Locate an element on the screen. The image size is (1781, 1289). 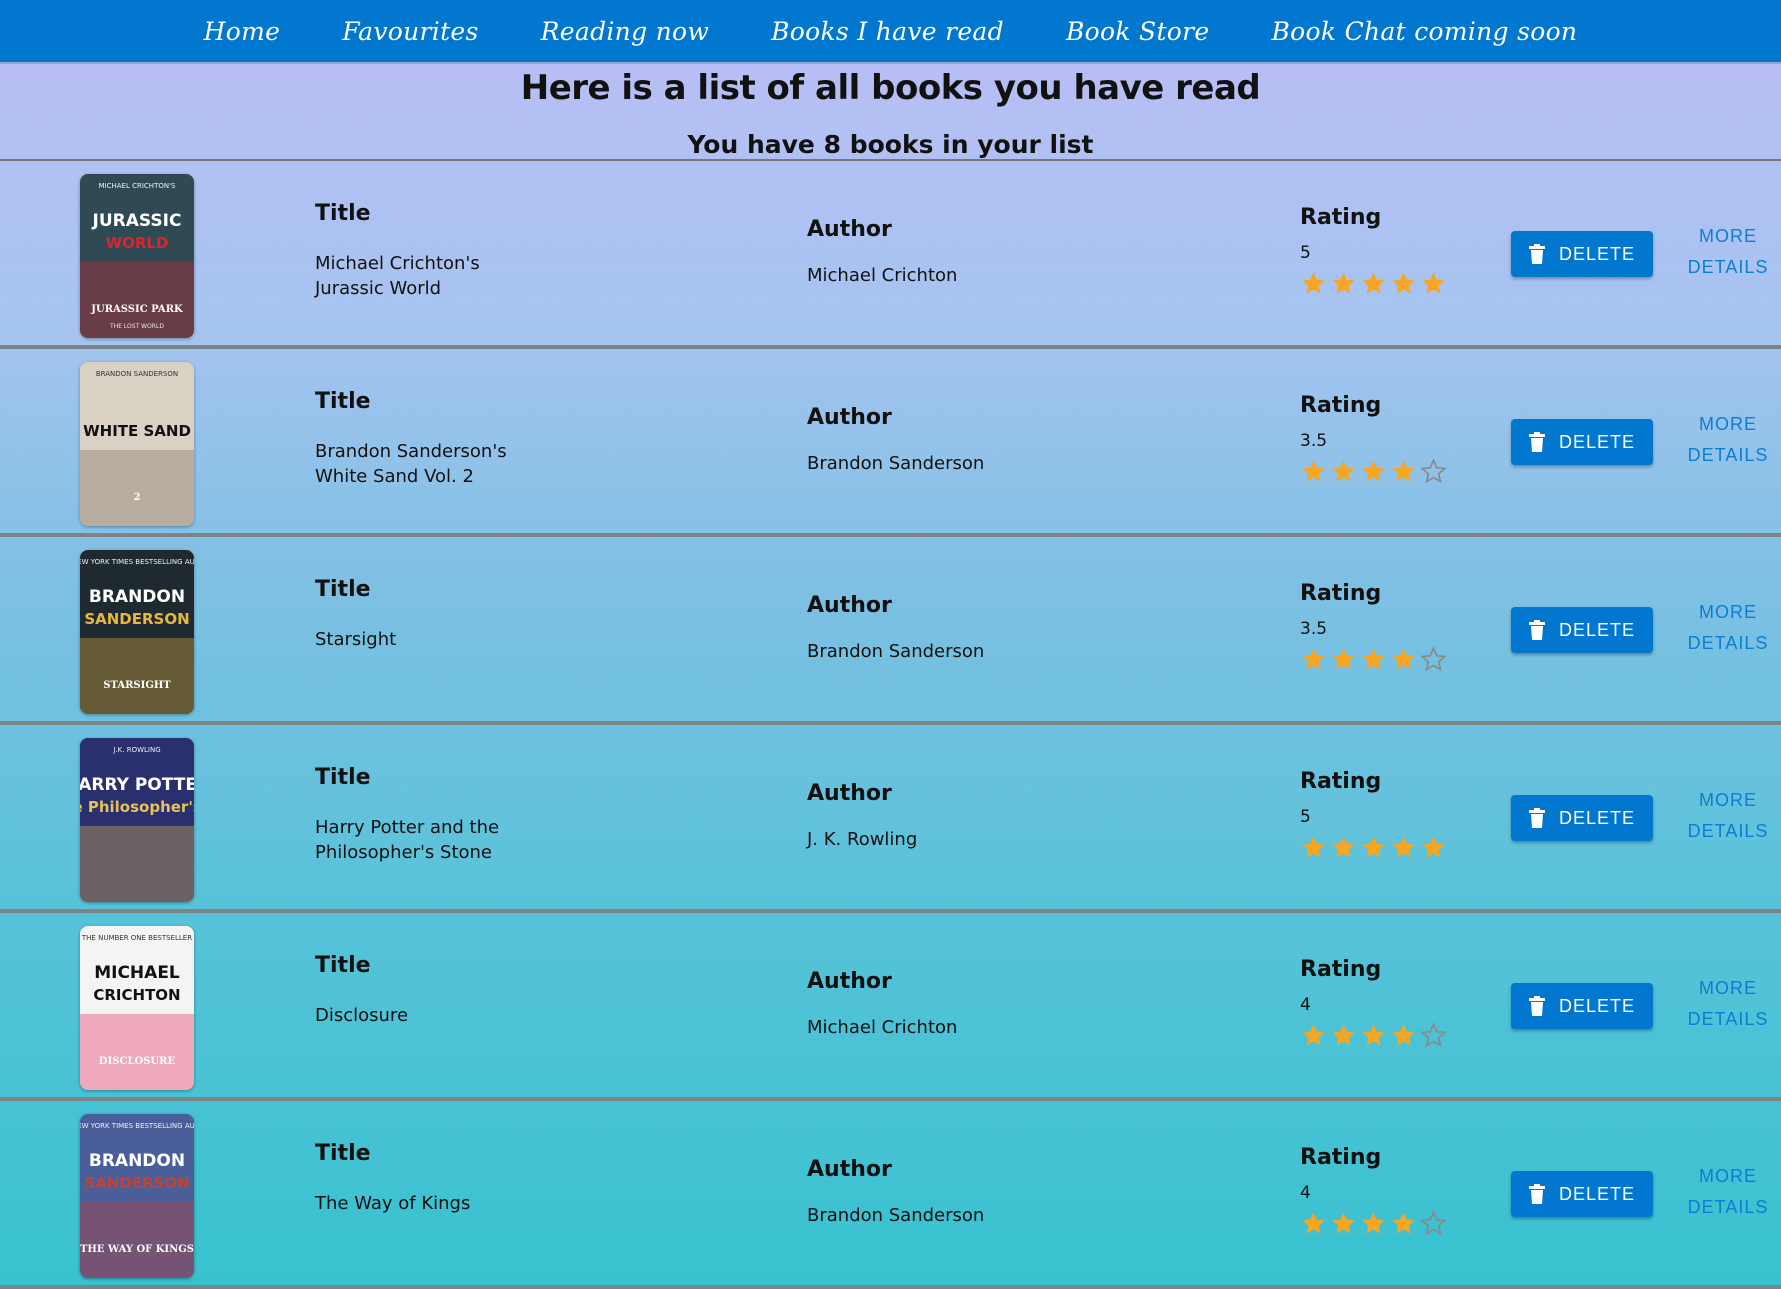
svg-text: THE LOST WORLD is located at coordinates (136, 326).